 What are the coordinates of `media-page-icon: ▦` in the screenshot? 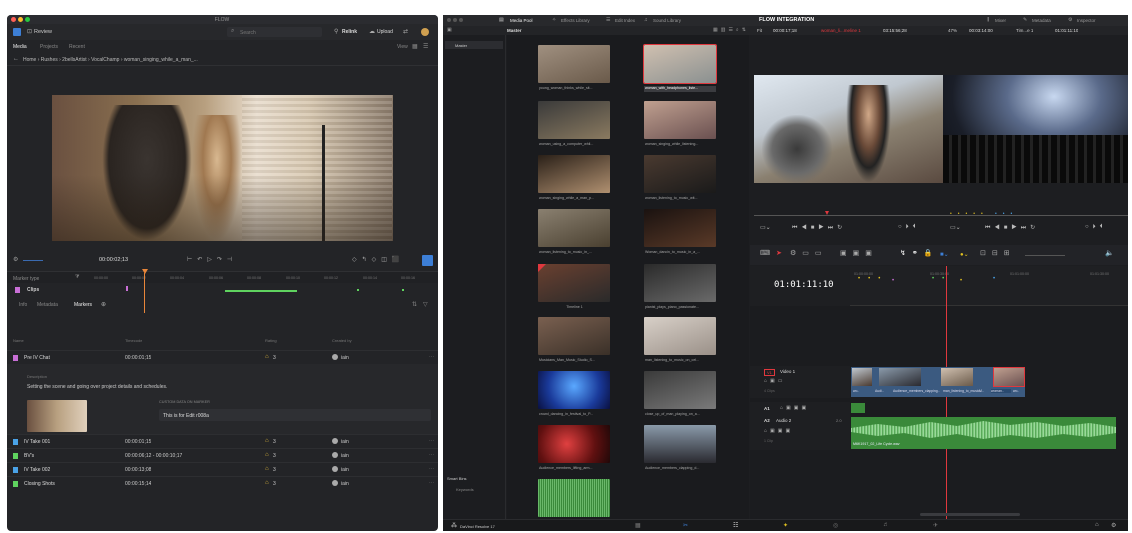 It's located at (638, 525).